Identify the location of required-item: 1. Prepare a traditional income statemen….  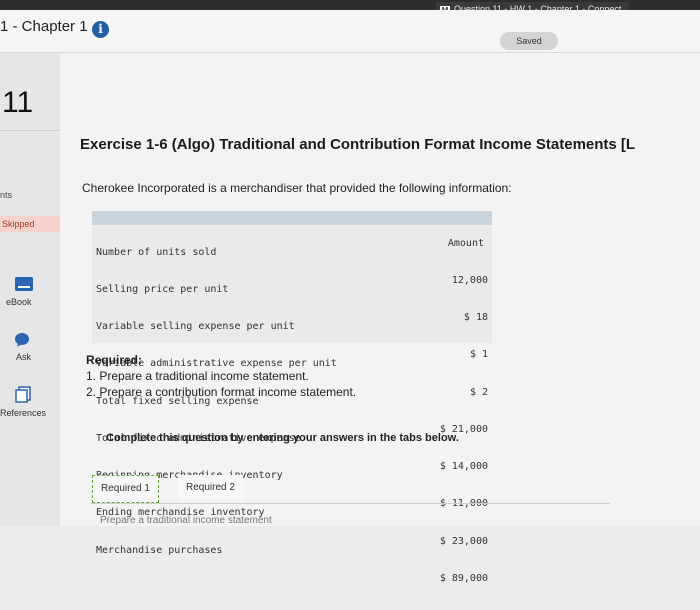
(197, 376).